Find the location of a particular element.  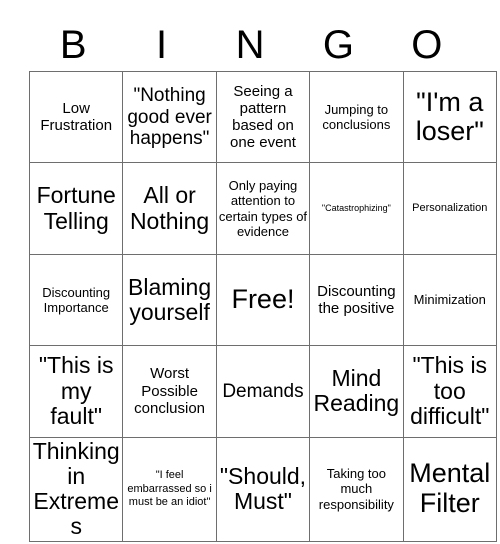

bingo-cell-o3: Minimization is located at coordinates (449, 300).